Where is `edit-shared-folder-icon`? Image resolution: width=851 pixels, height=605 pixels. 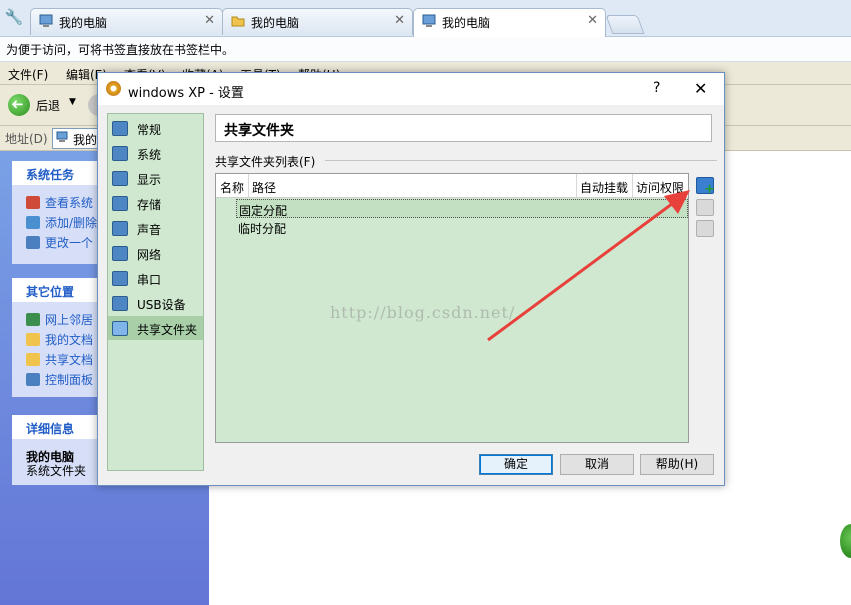 edit-shared-folder-icon is located at coordinates (705, 207).